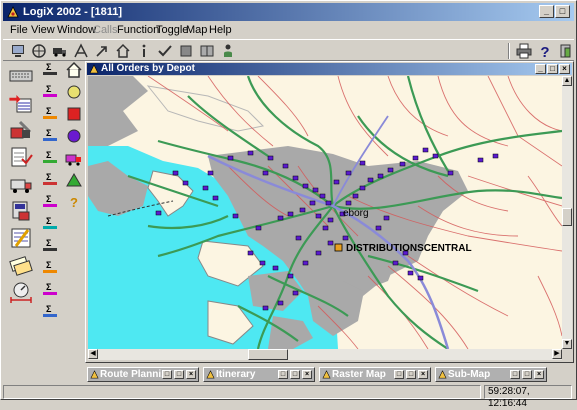 The height and width of the screenshot is (410, 577). What do you see at coordinates (567, 344) in the screenshot?
I see `scroll-down-button: ▼` at bounding box center [567, 344].